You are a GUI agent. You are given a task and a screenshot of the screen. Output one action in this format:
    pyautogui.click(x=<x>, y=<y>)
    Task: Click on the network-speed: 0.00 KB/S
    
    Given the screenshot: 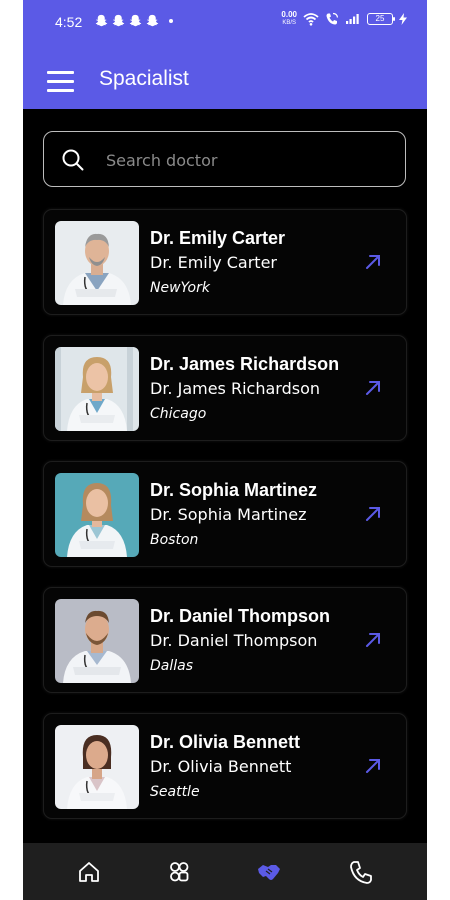 What is the action you would take?
    pyautogui.click(x=289, y=19)
    